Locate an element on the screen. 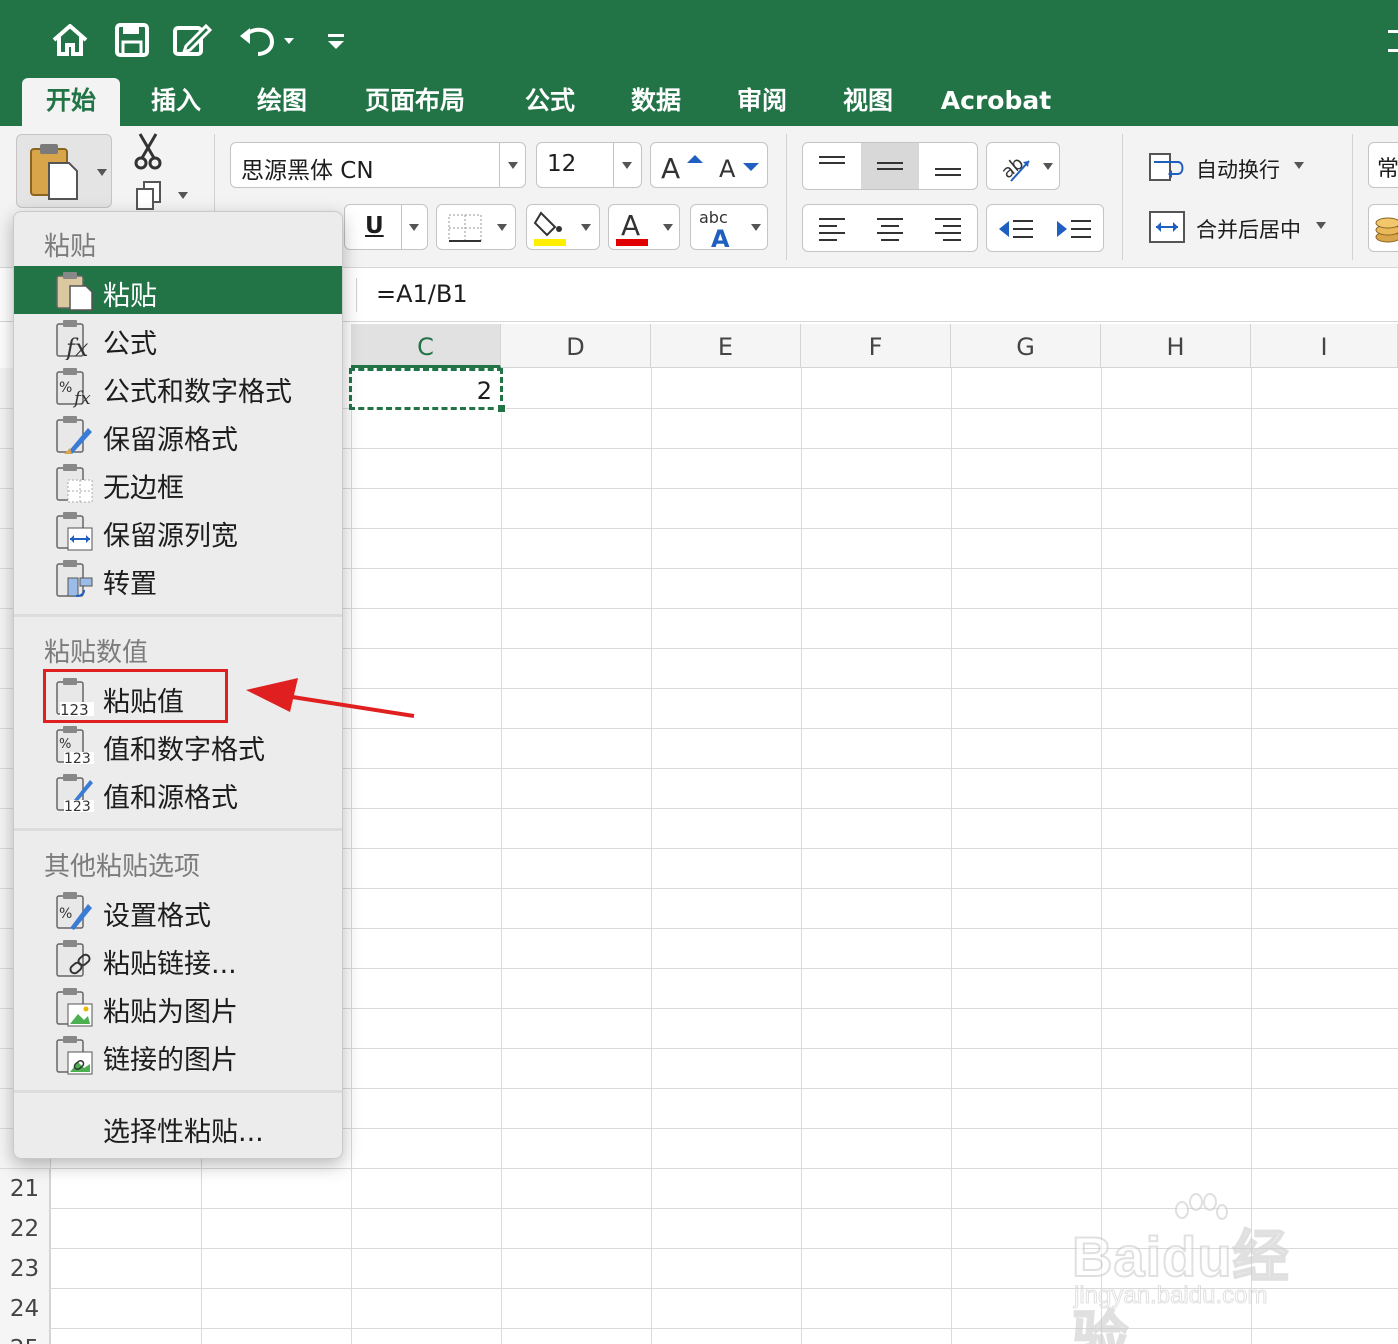  watermark-url: jingyan.baidu.com is located at coordinates (1170, 1296).